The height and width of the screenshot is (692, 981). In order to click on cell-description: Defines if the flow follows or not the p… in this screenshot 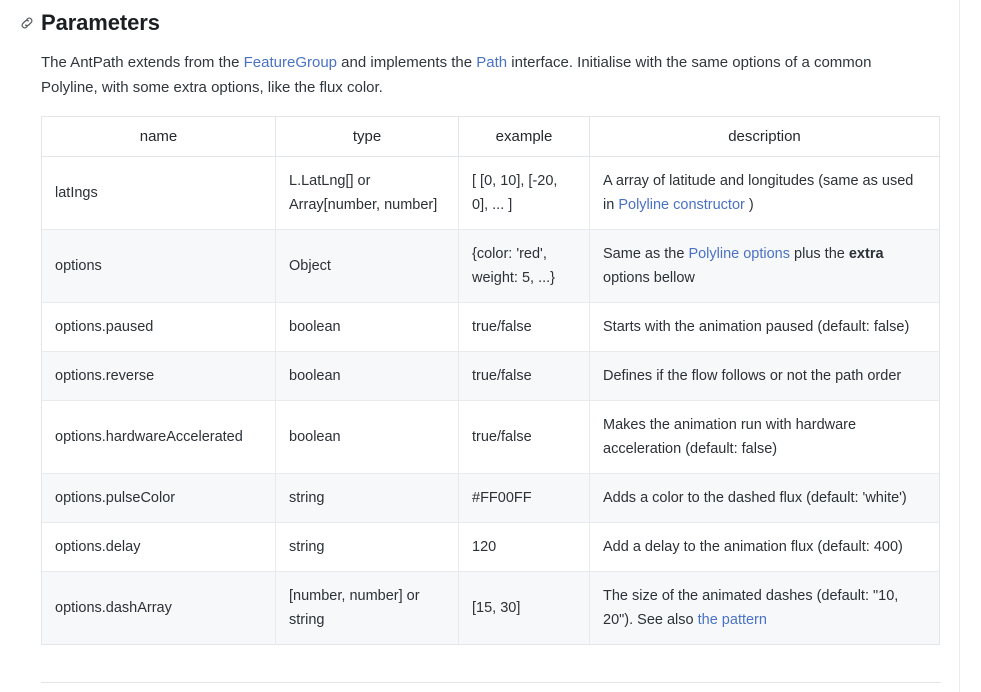, I will do `click(764, 376)`.